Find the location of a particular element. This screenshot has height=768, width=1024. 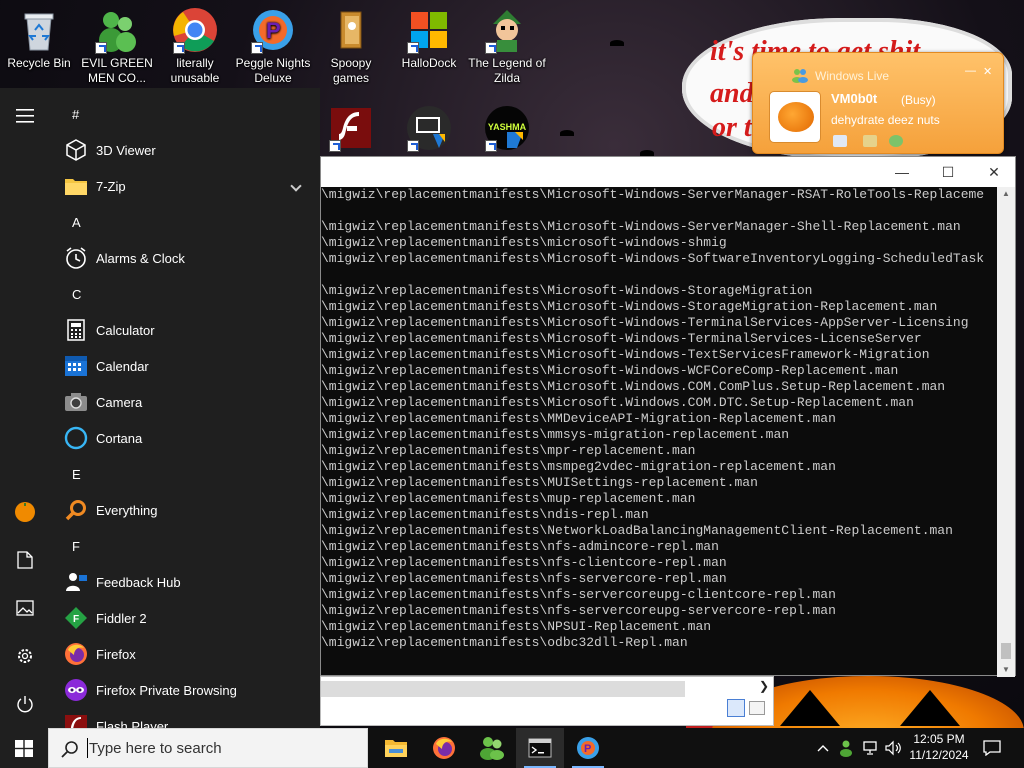

desktop-icon-spoopy-games: Spoopy games is located at coordinates (351, 46).